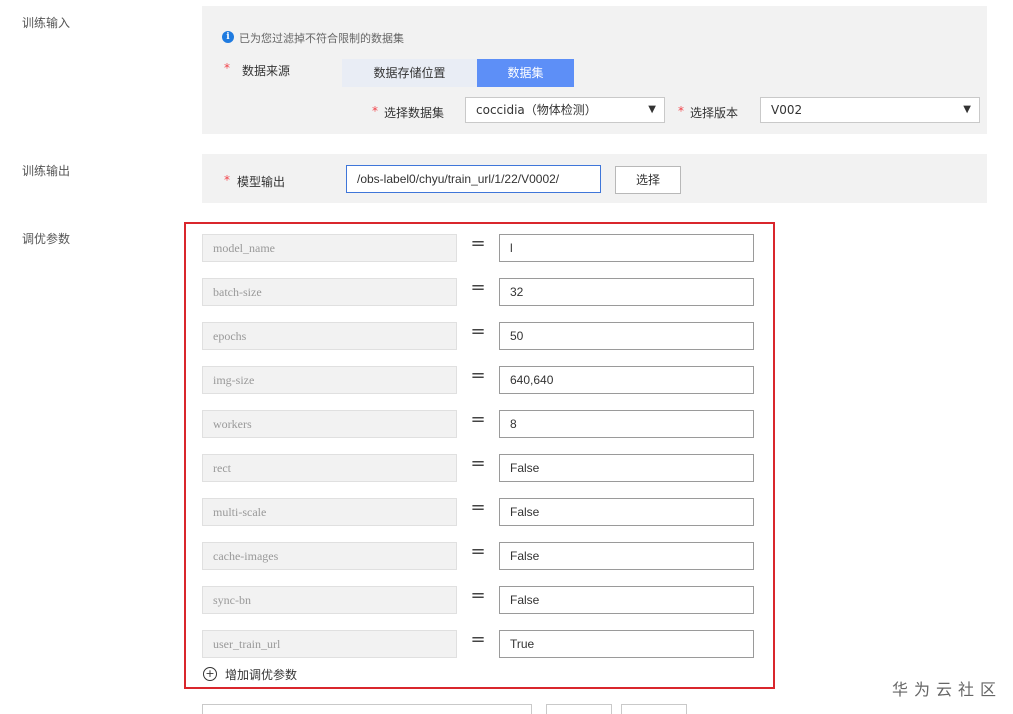 The image size is (1013, 714). I want to click on param-value-field: 50, so click(626, 336).